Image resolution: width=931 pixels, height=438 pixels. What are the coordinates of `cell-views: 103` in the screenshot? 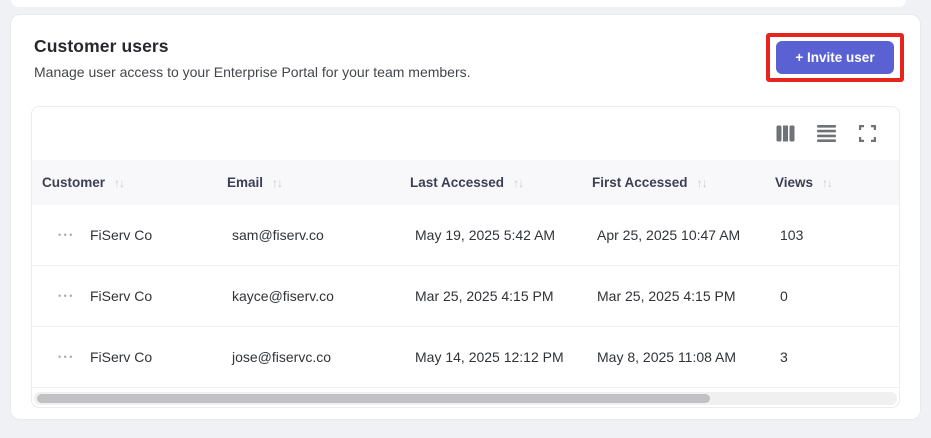 It's located at (792, 235).